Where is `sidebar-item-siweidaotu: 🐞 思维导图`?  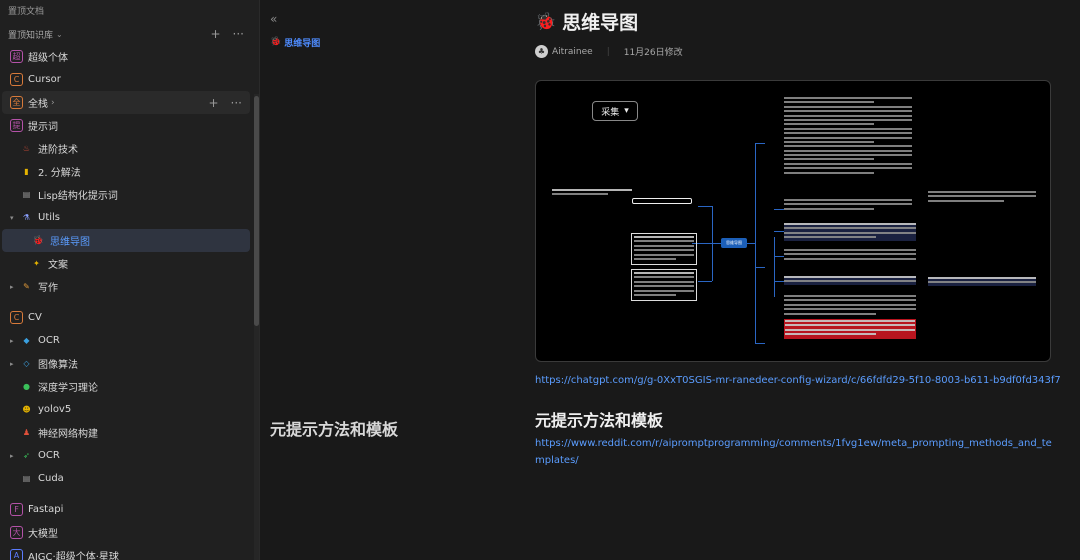
sidebar-item-siweidaotu: 🐞 思维导图 is located at coordinates (126, 240).